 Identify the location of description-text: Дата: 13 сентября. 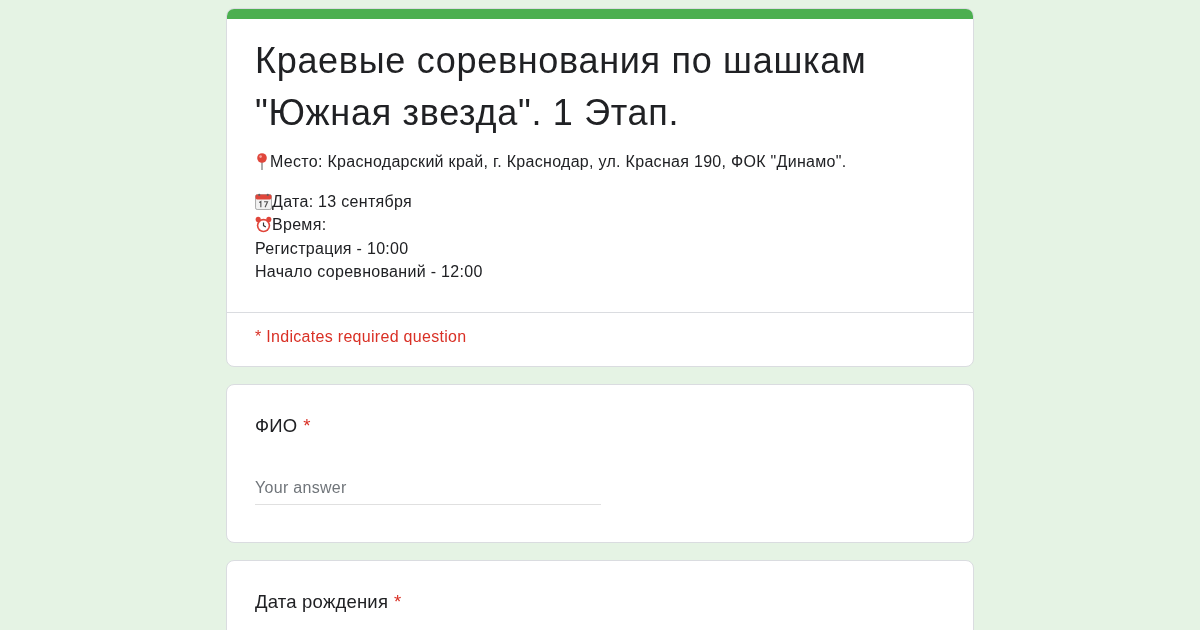
(342, 201).